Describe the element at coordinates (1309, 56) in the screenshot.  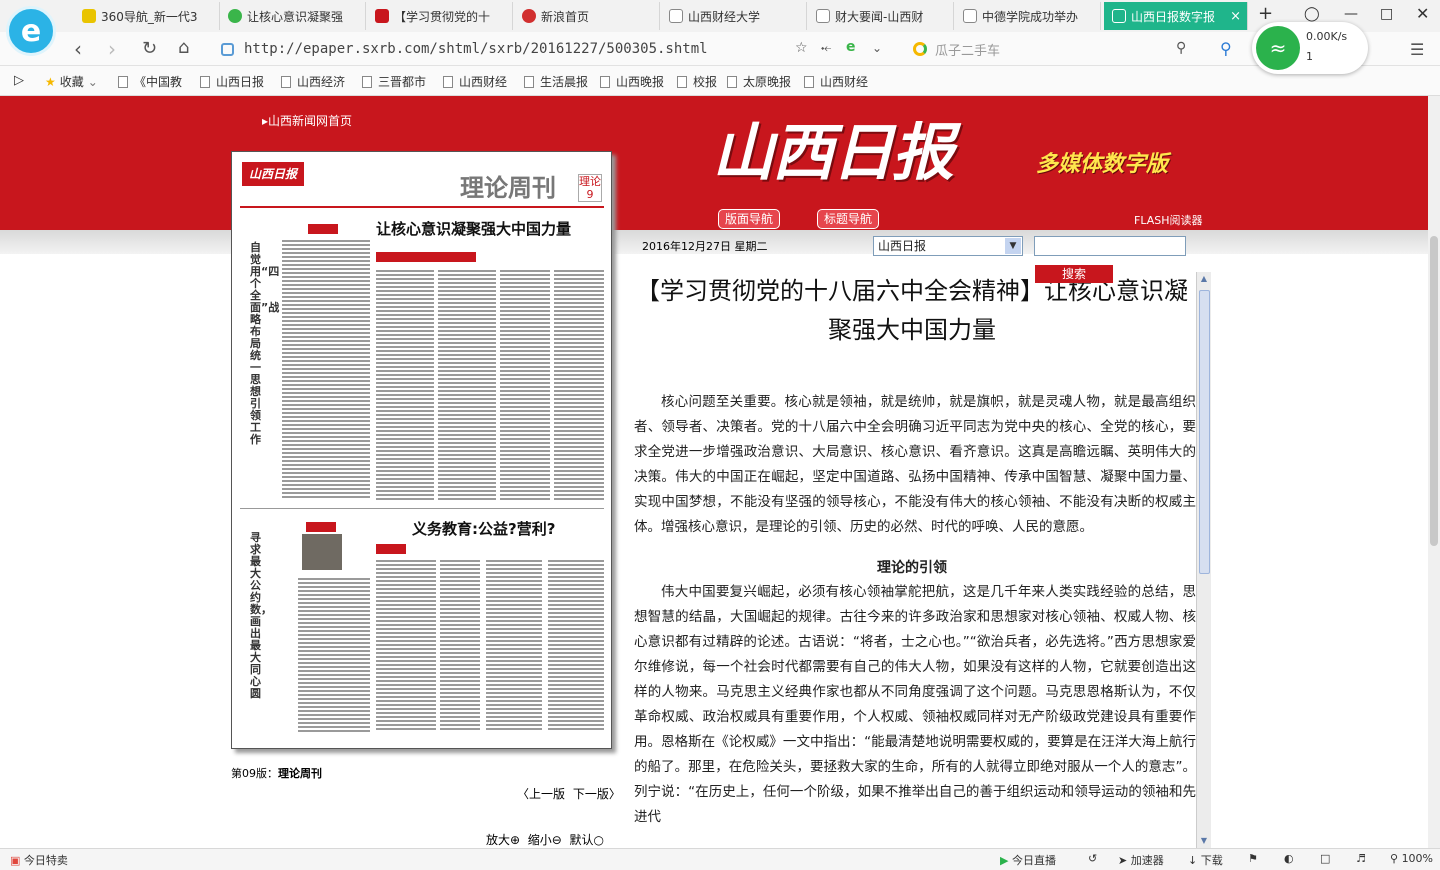
I see `network-count: 1` at that location.